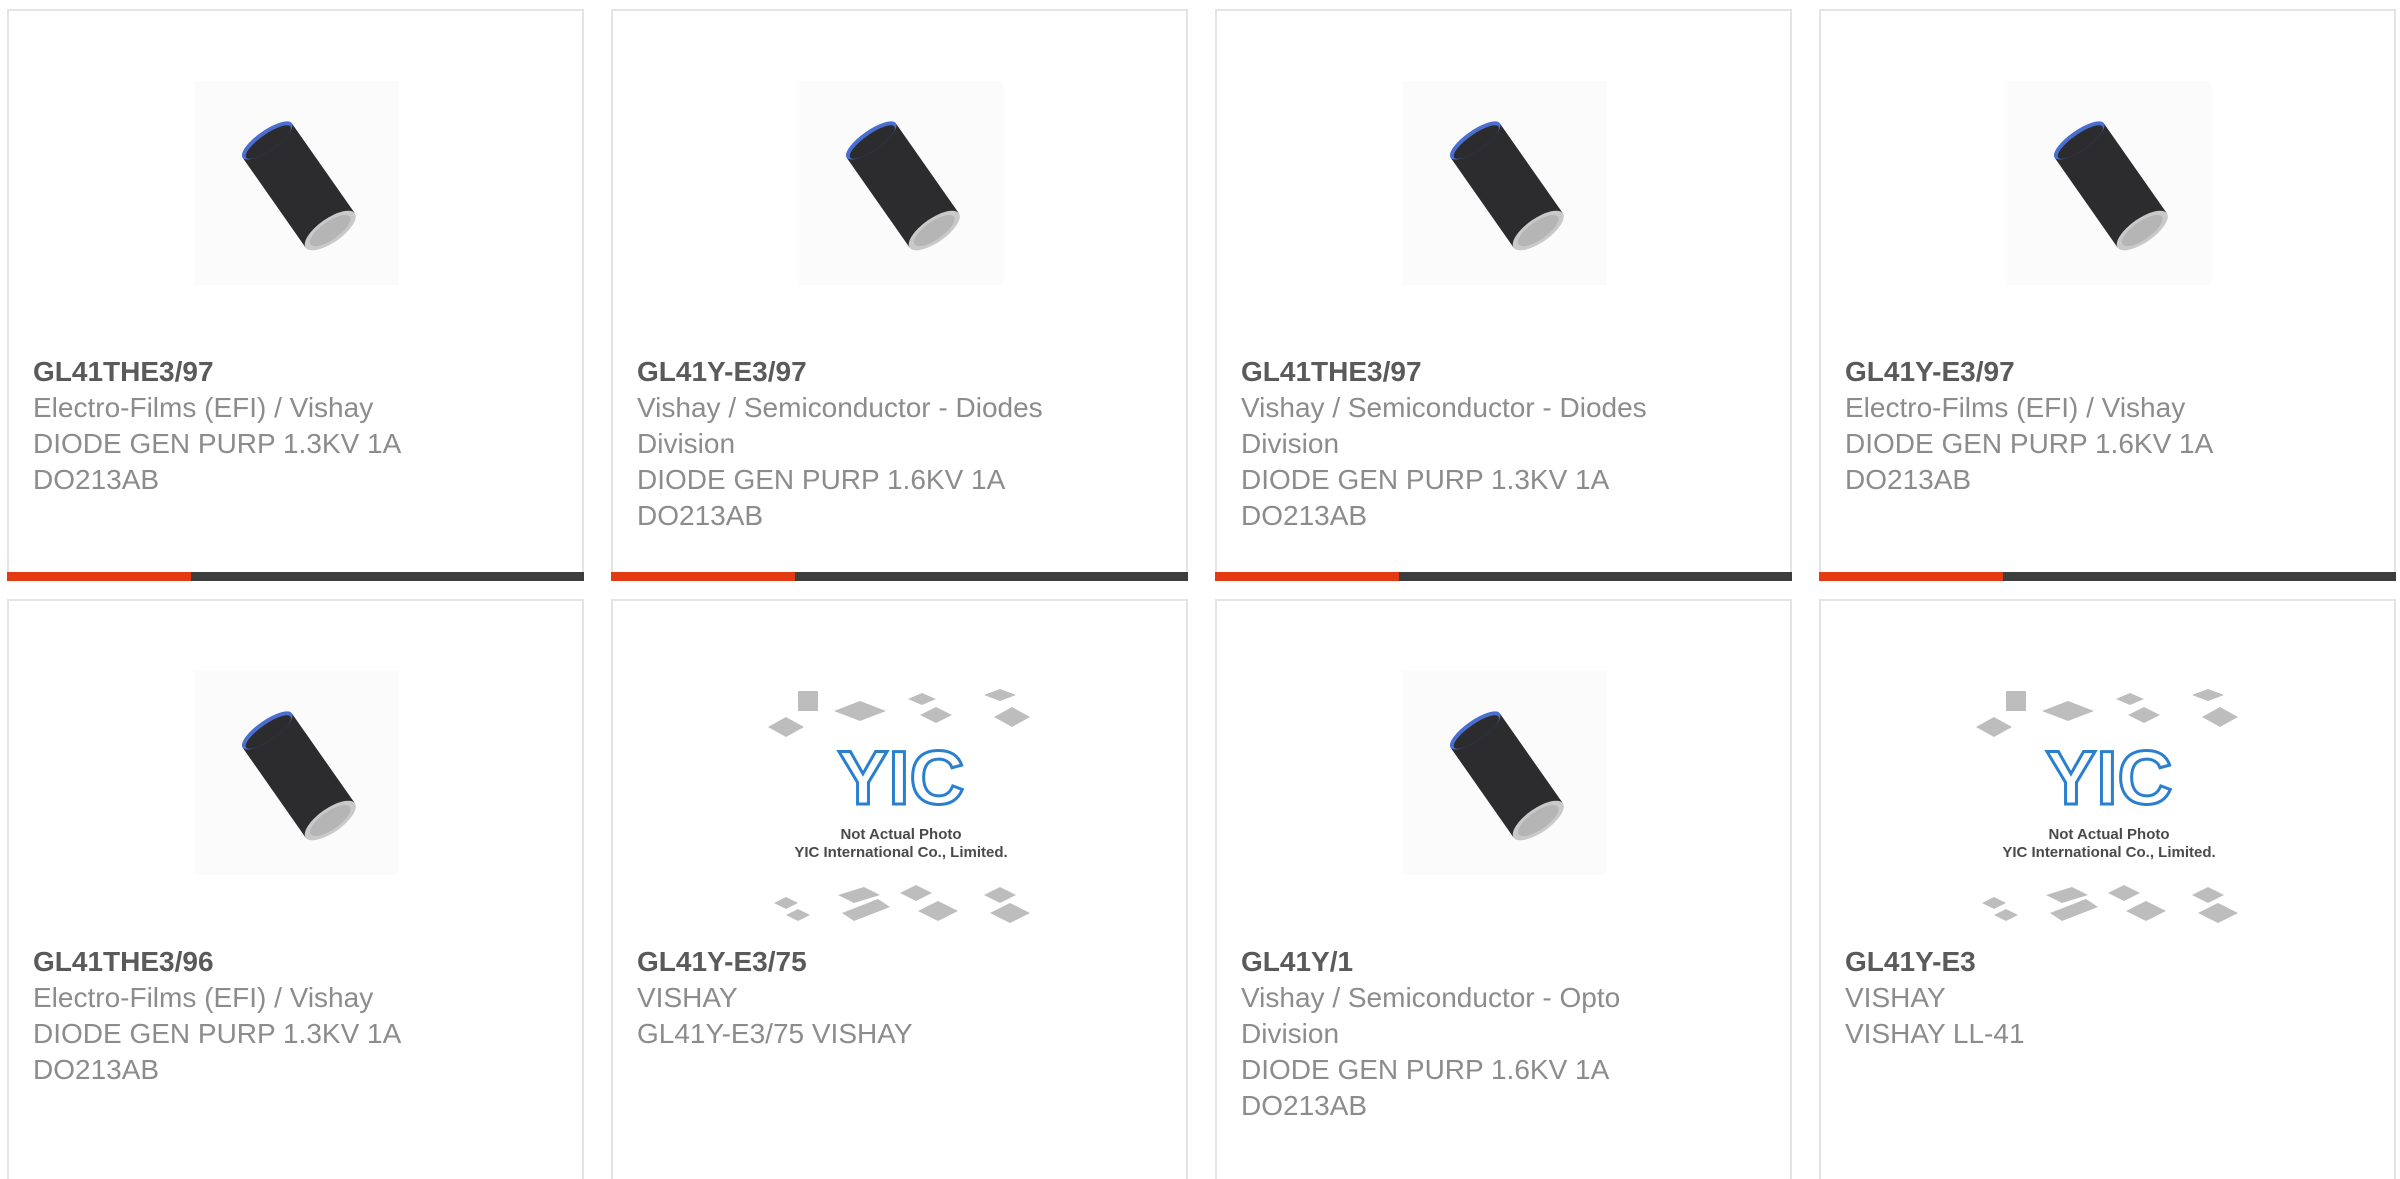 Image resolution: width=2400 pixels, height=1179 pixels. Describe the element at coordinates (2107, 962) in the screenshot. I see `part-number: GL41Y-E3` at that location.